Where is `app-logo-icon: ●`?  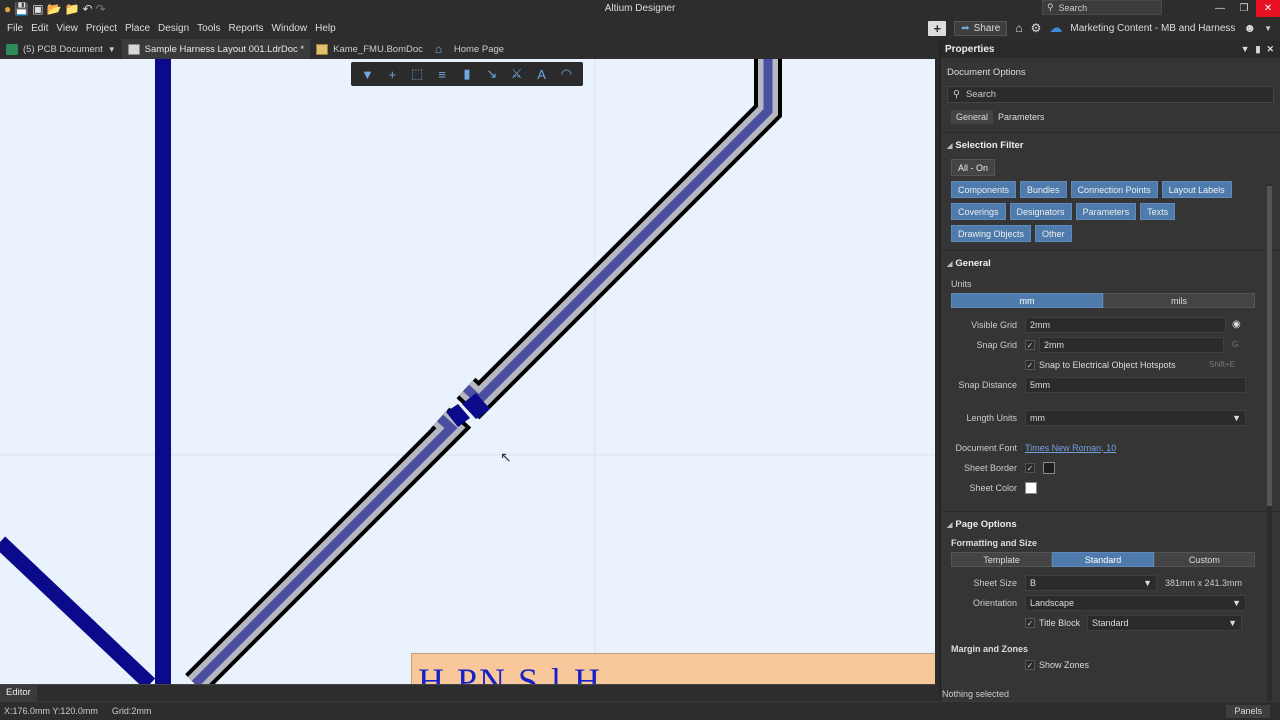 app-logo-icon: ● is located at coordinates (7, 9).